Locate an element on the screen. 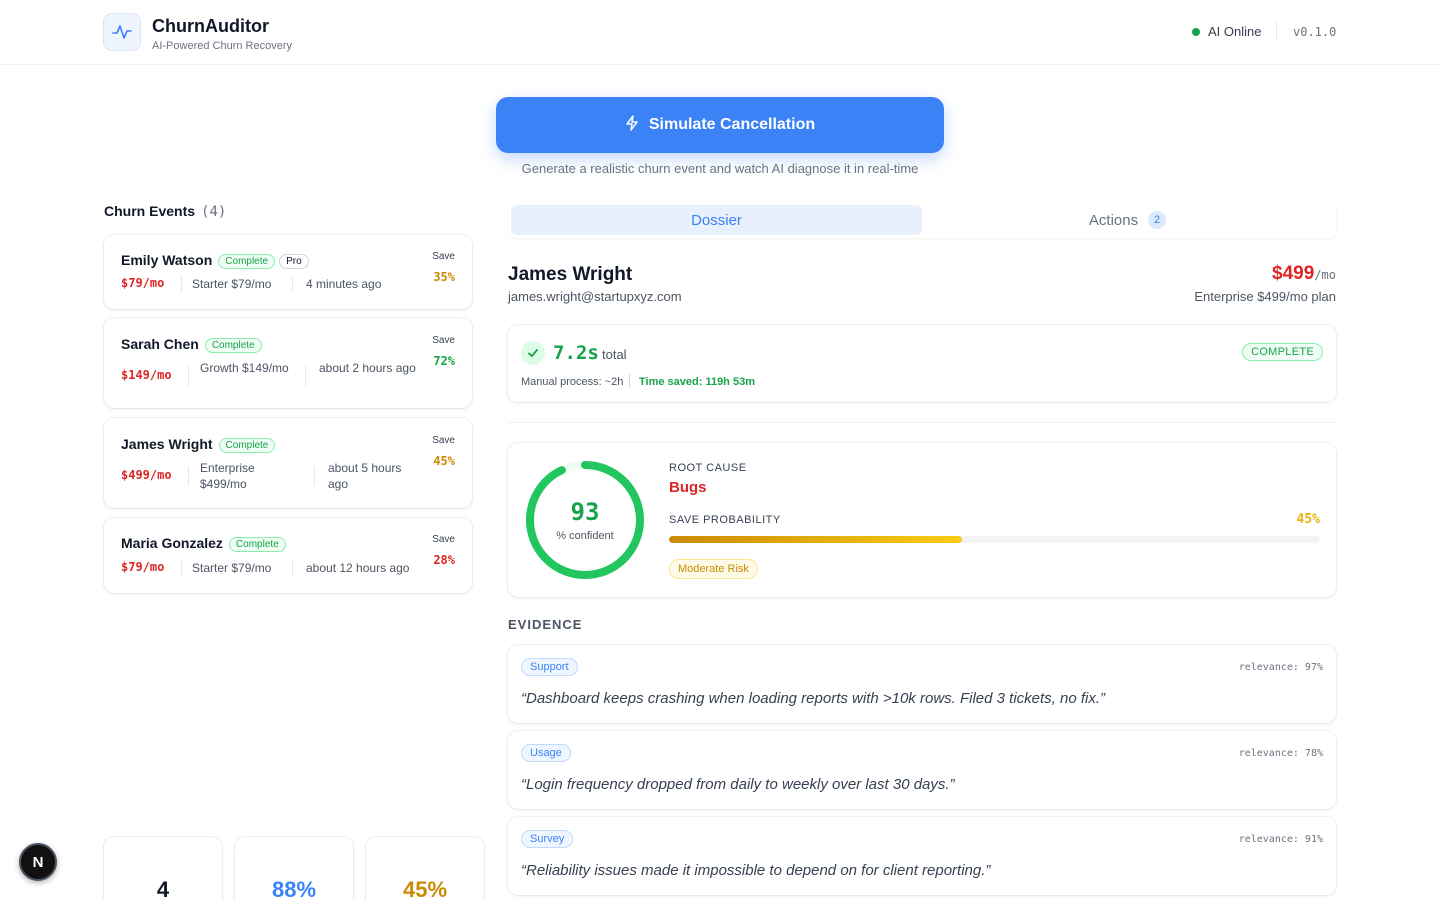  header-divider is located at coordinates (1276, 31).